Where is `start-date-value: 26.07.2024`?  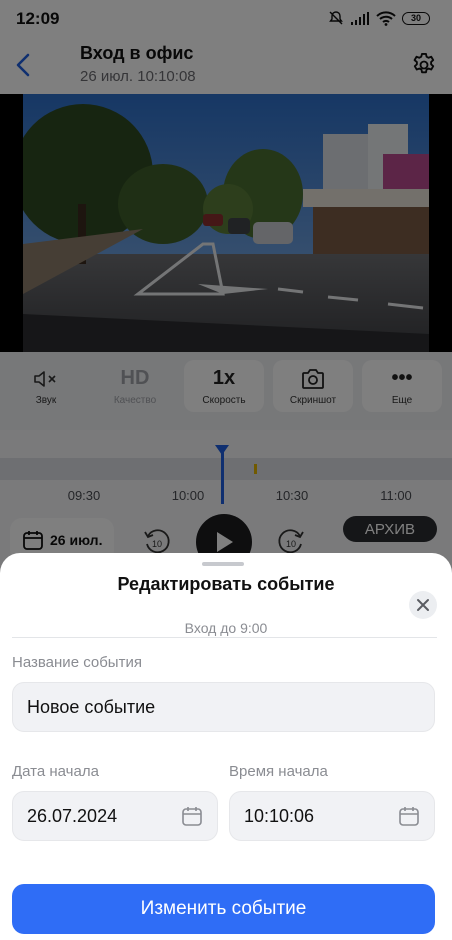 start-date-value: 26.07.2024 is located at coordinates (72, 815).